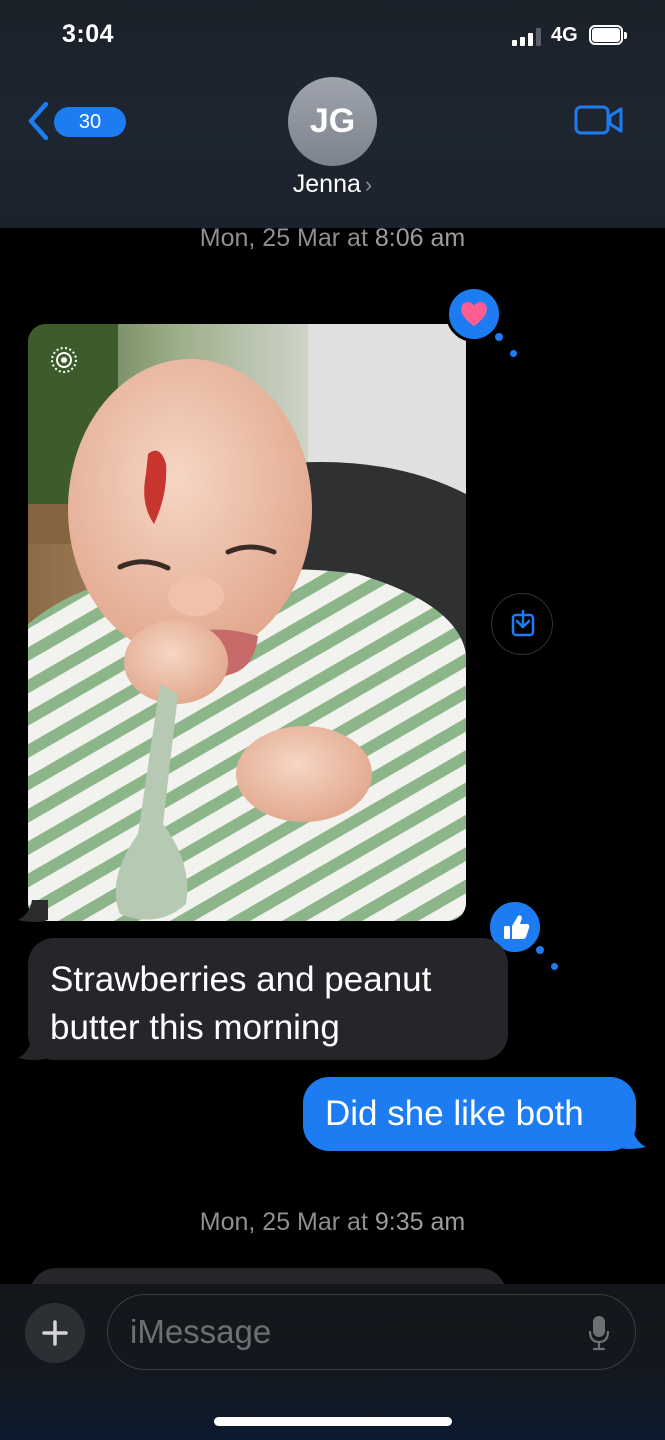 Image resolution: width=665 pixels, height=1440 pixels. I want to click on heart-reaction, so click(481, 321).